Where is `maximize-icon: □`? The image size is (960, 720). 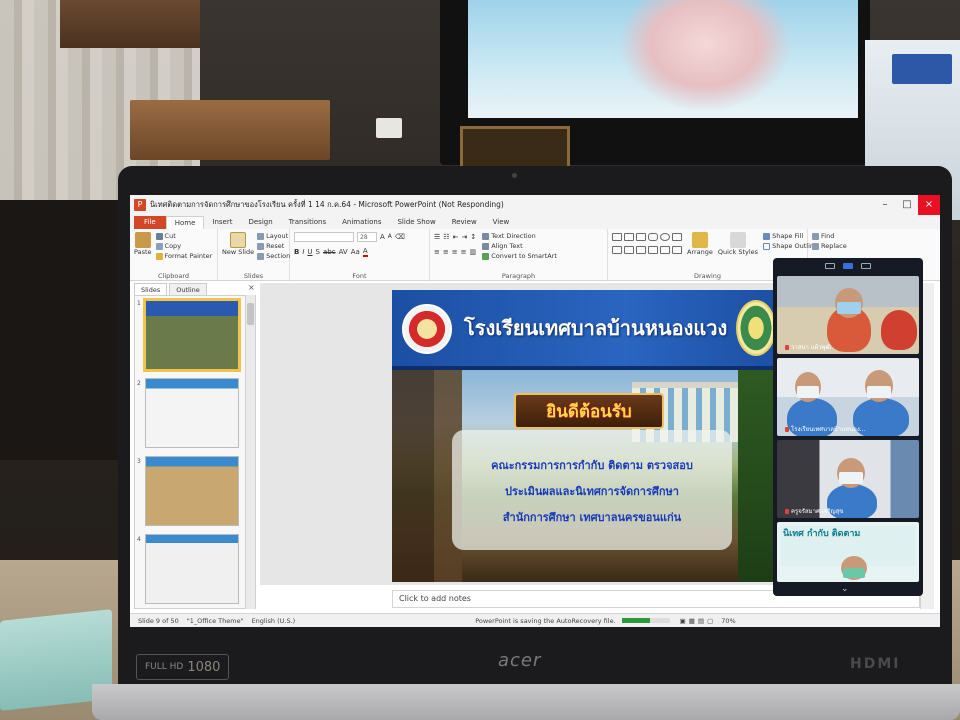
maximize-icon: □ is located at coordinates (907, 205).